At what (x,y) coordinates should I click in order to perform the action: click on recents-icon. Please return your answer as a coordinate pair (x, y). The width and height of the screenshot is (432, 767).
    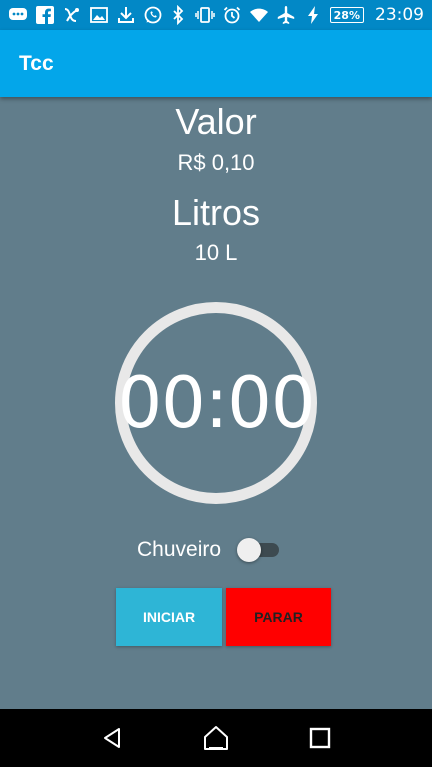
    Looking at the image, I should click on (320, 738).